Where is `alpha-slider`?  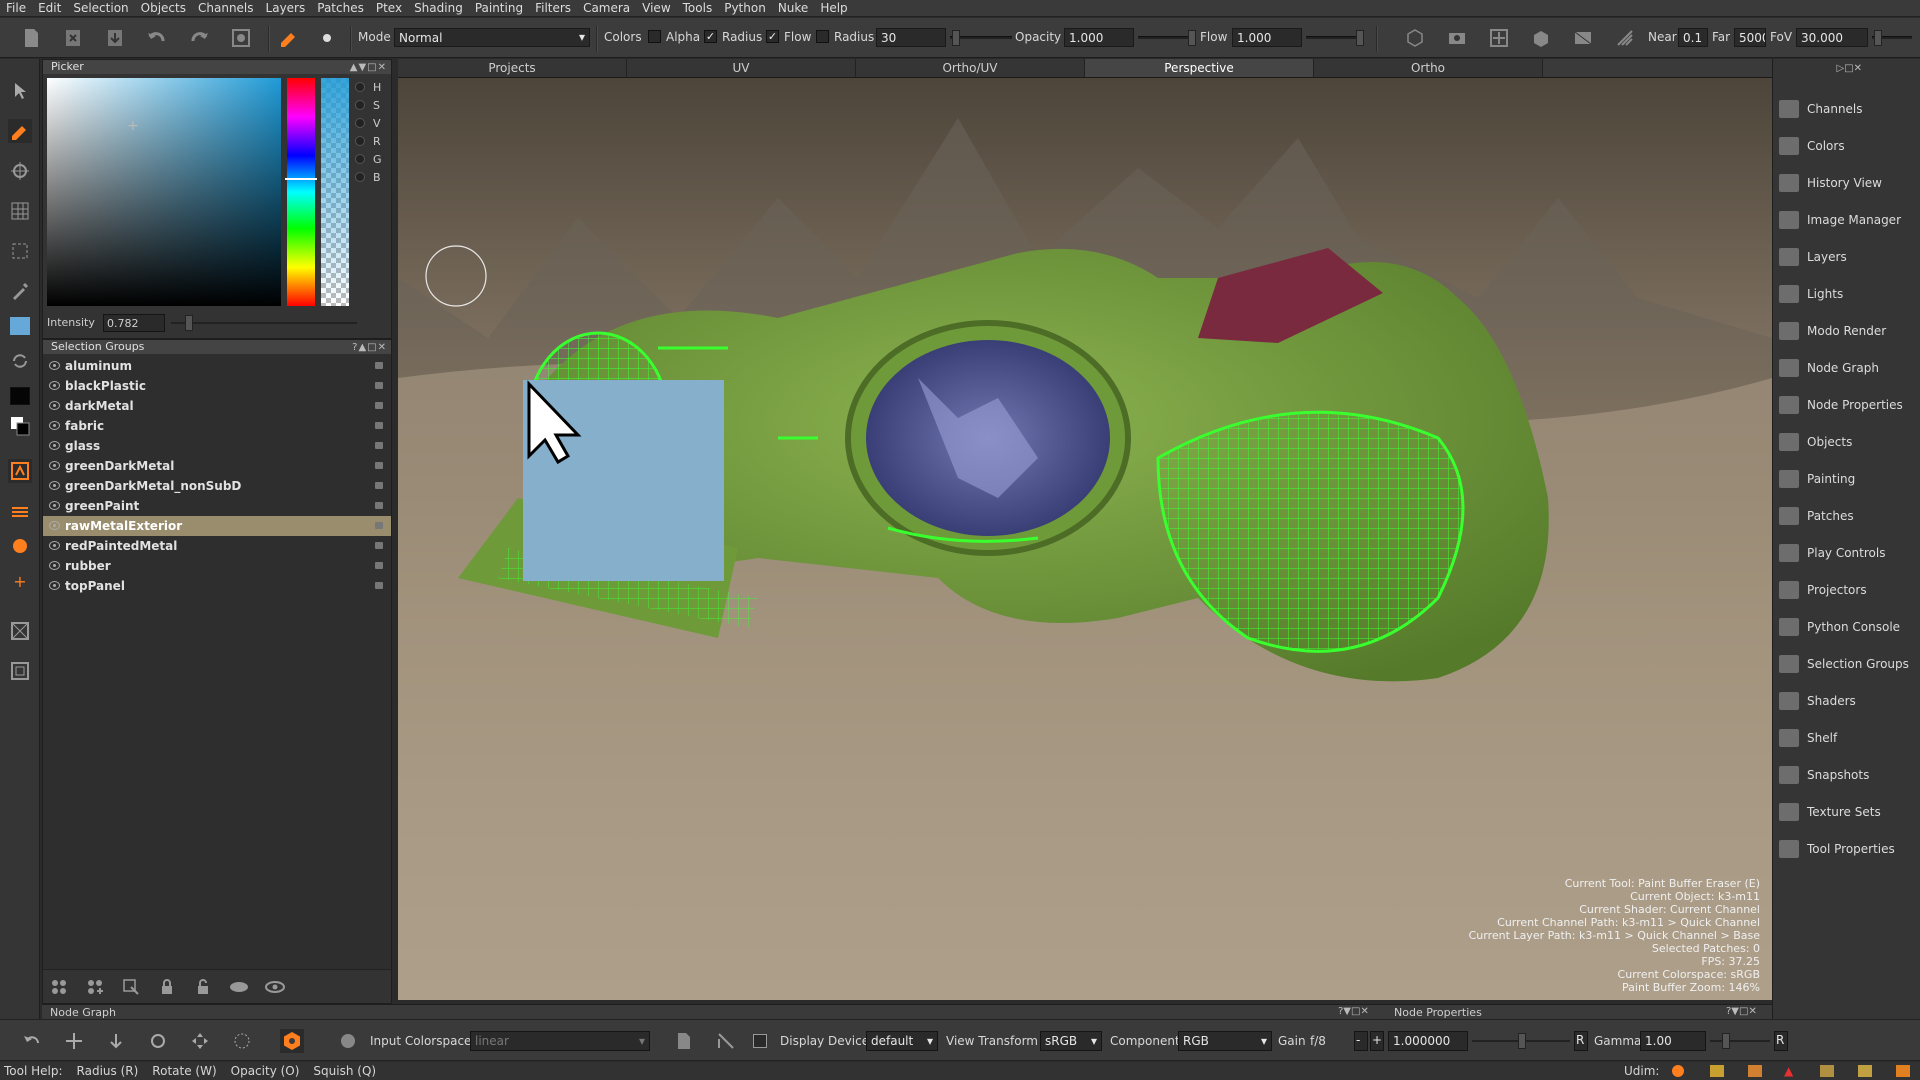
alpha-slider is located at coordinates (335, 192).